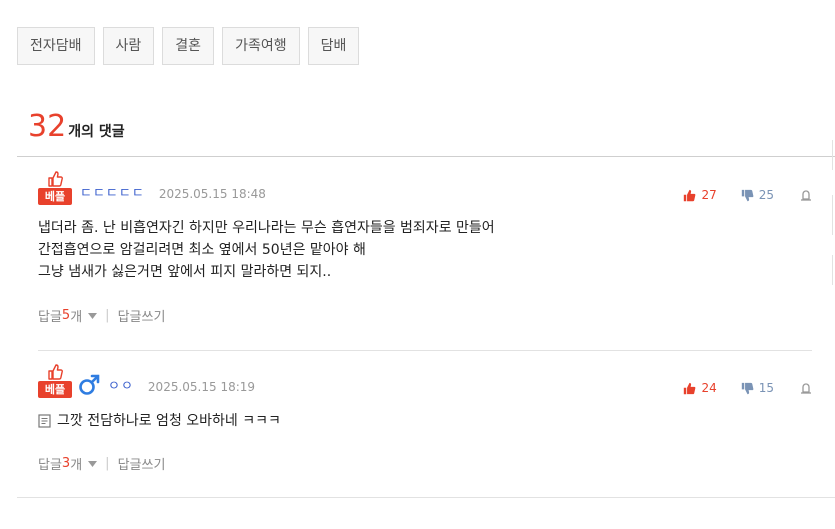 This screenshot has height=529, width=835. I want to click on tag-item: 담배, so click(333, 46).